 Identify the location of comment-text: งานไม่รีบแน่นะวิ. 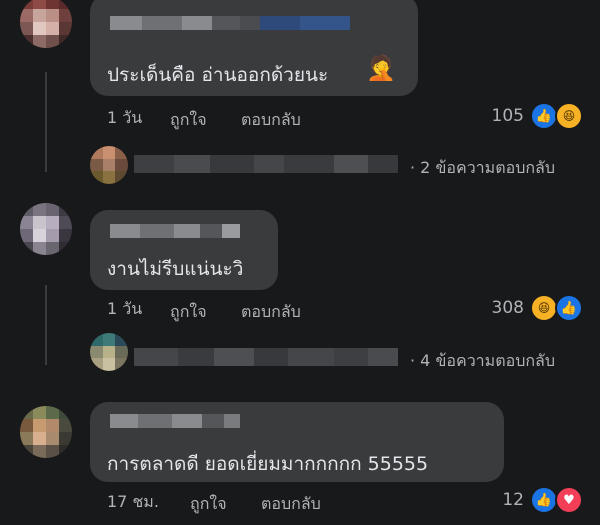
(175, 269).